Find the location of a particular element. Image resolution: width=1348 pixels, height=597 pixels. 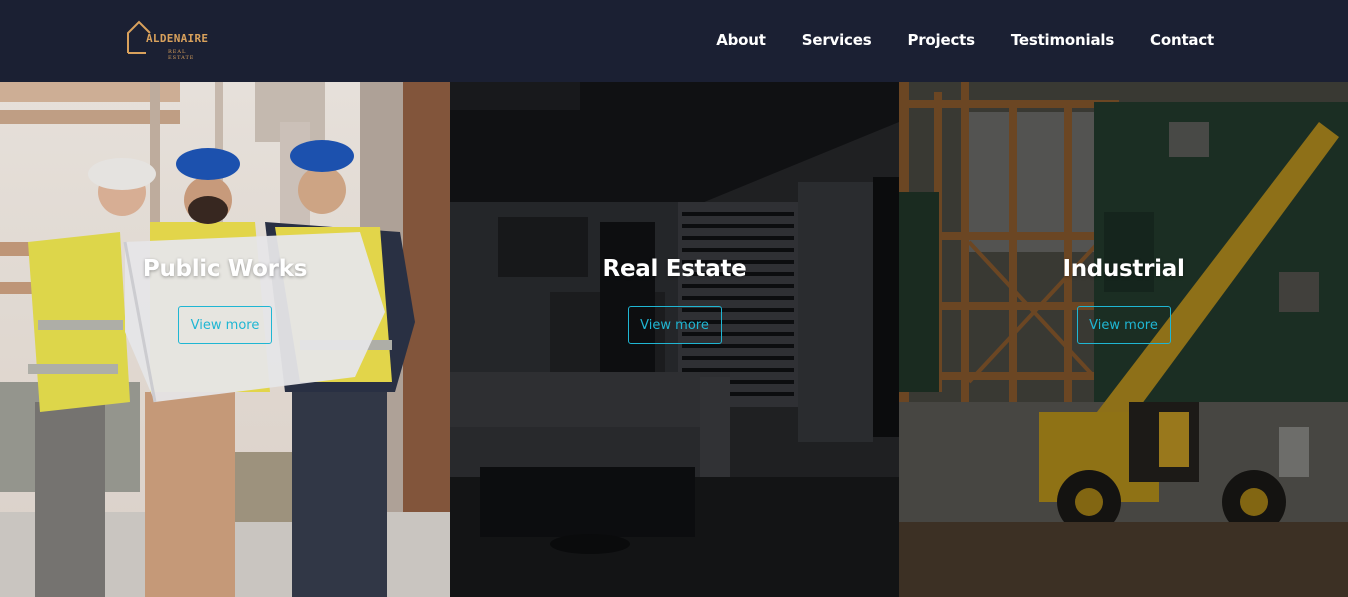

nav-item-about: About is located at coordinates (741, 40).